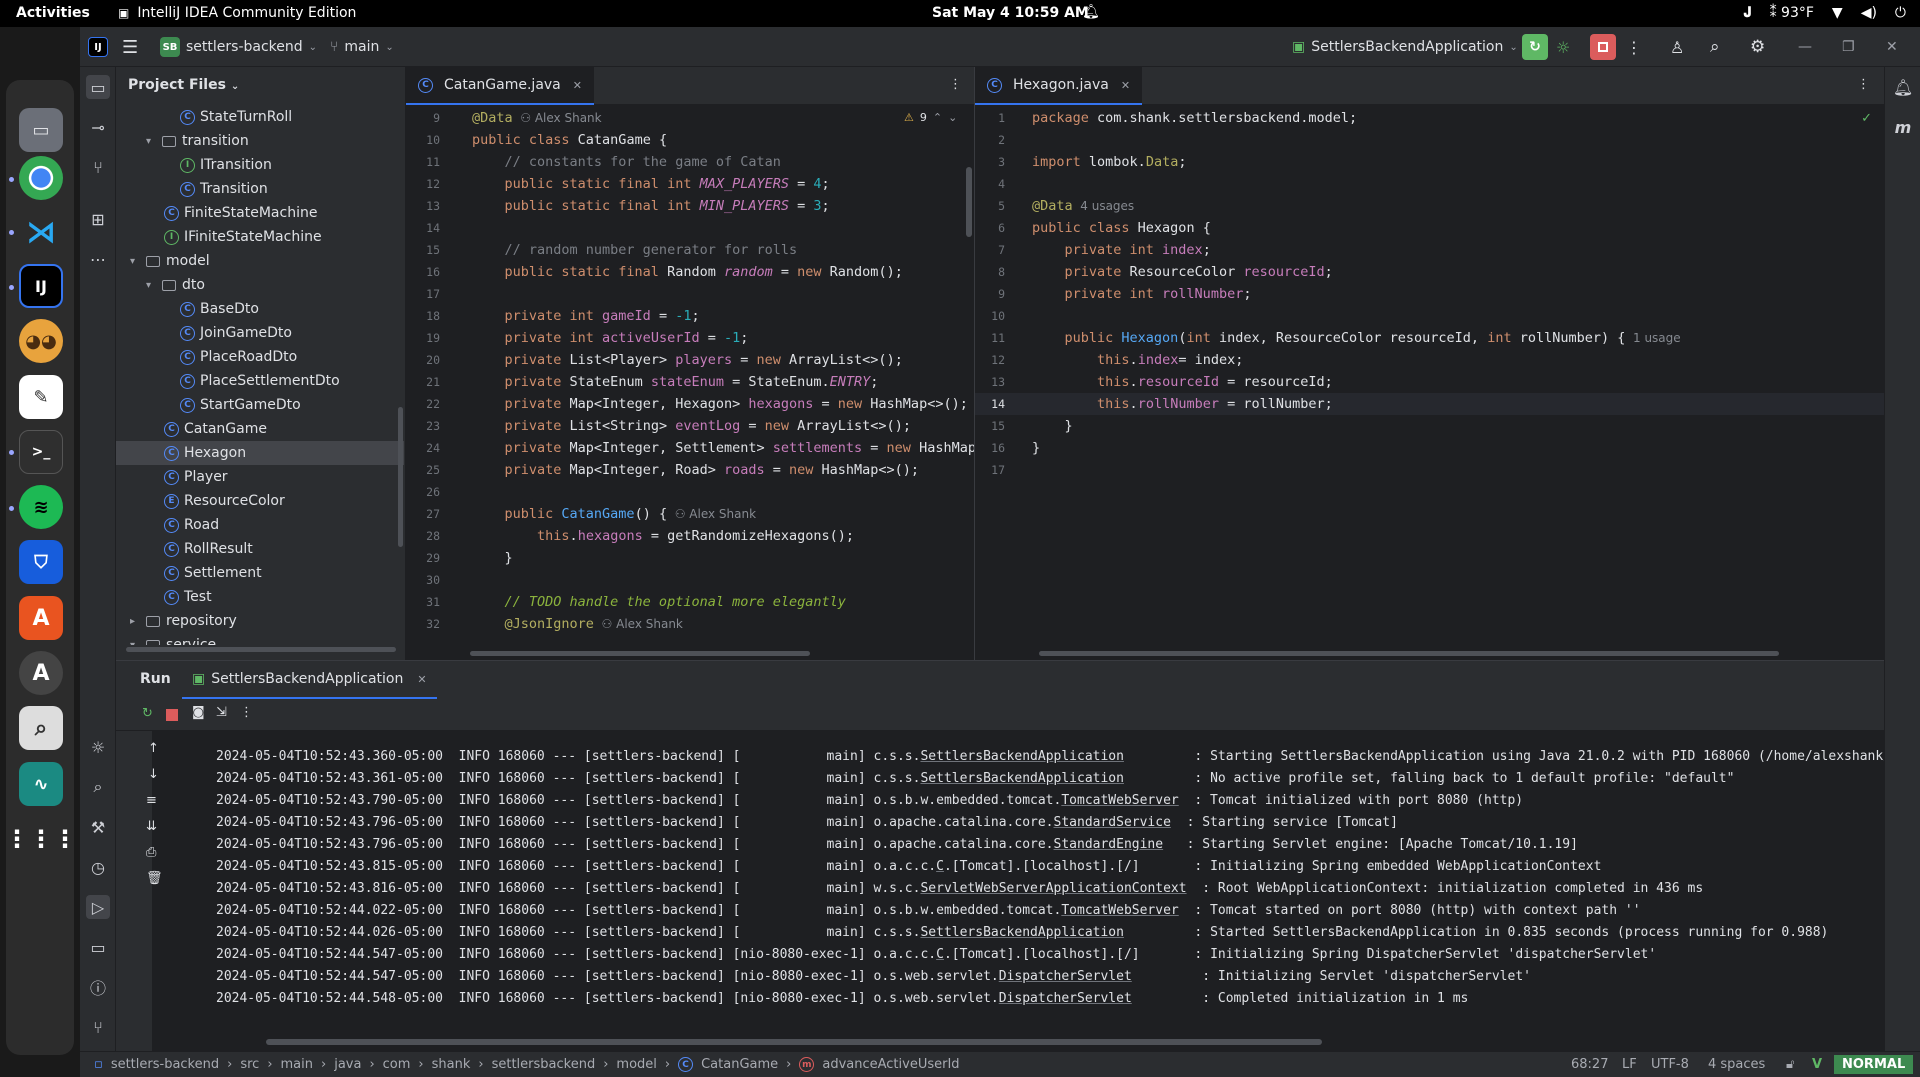 This screenshot has width=1920, height=1077. I want to click on system-monitor-icon: ∿, so click(41, 784).